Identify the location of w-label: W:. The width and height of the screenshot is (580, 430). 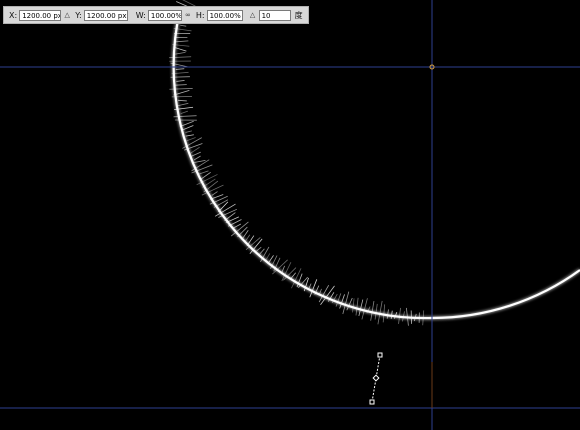
(140, 15).